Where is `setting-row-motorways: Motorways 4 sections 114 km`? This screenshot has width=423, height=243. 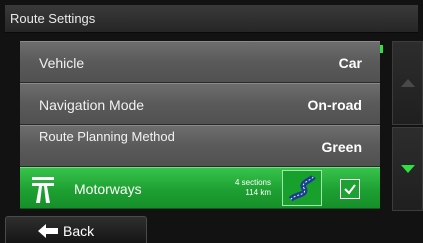
setting-row-motorways: Motorways 4 sections 114 km is located at coordinates (200, 188).